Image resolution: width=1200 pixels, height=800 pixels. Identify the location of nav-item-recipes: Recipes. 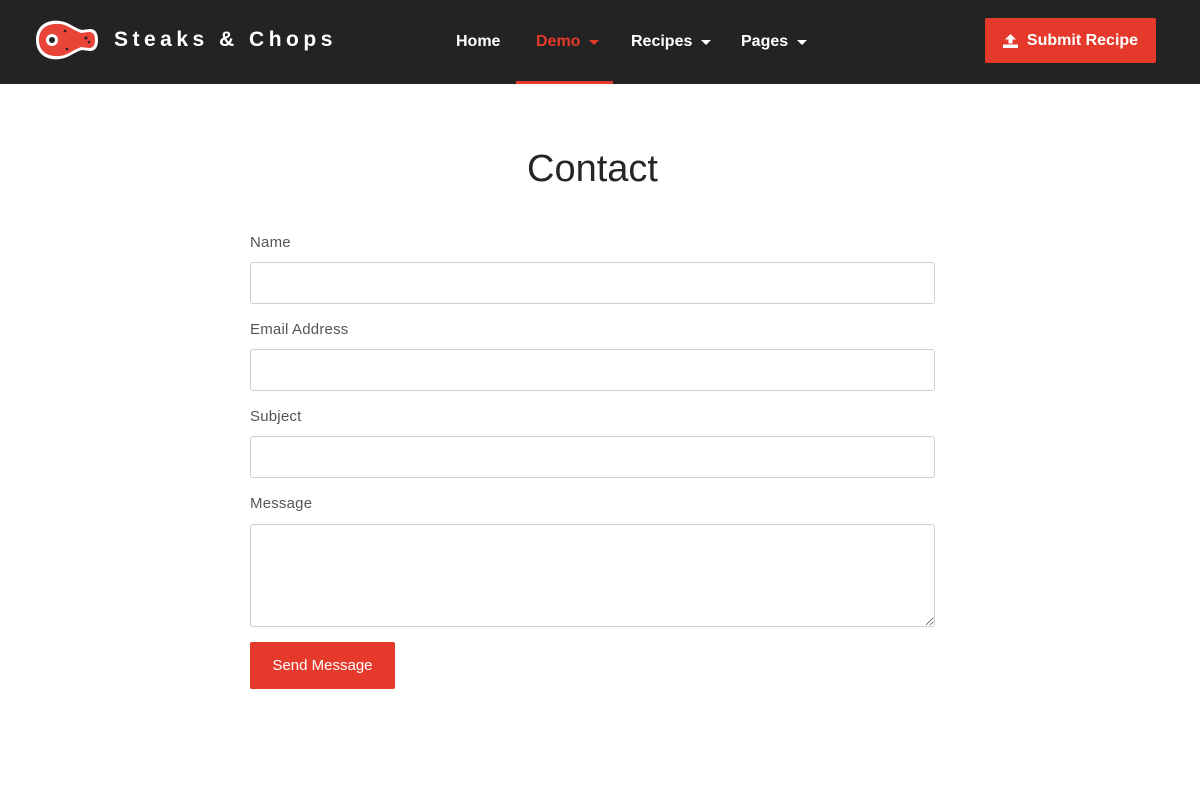
(671, 42).